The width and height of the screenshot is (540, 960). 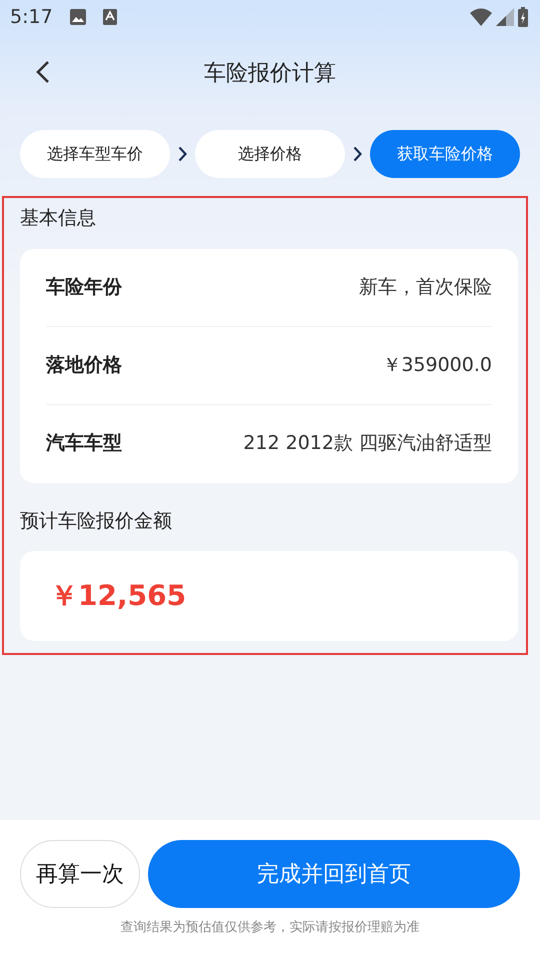 I want to click on page-title: 车险报价计算, so click(x=270, y=74).